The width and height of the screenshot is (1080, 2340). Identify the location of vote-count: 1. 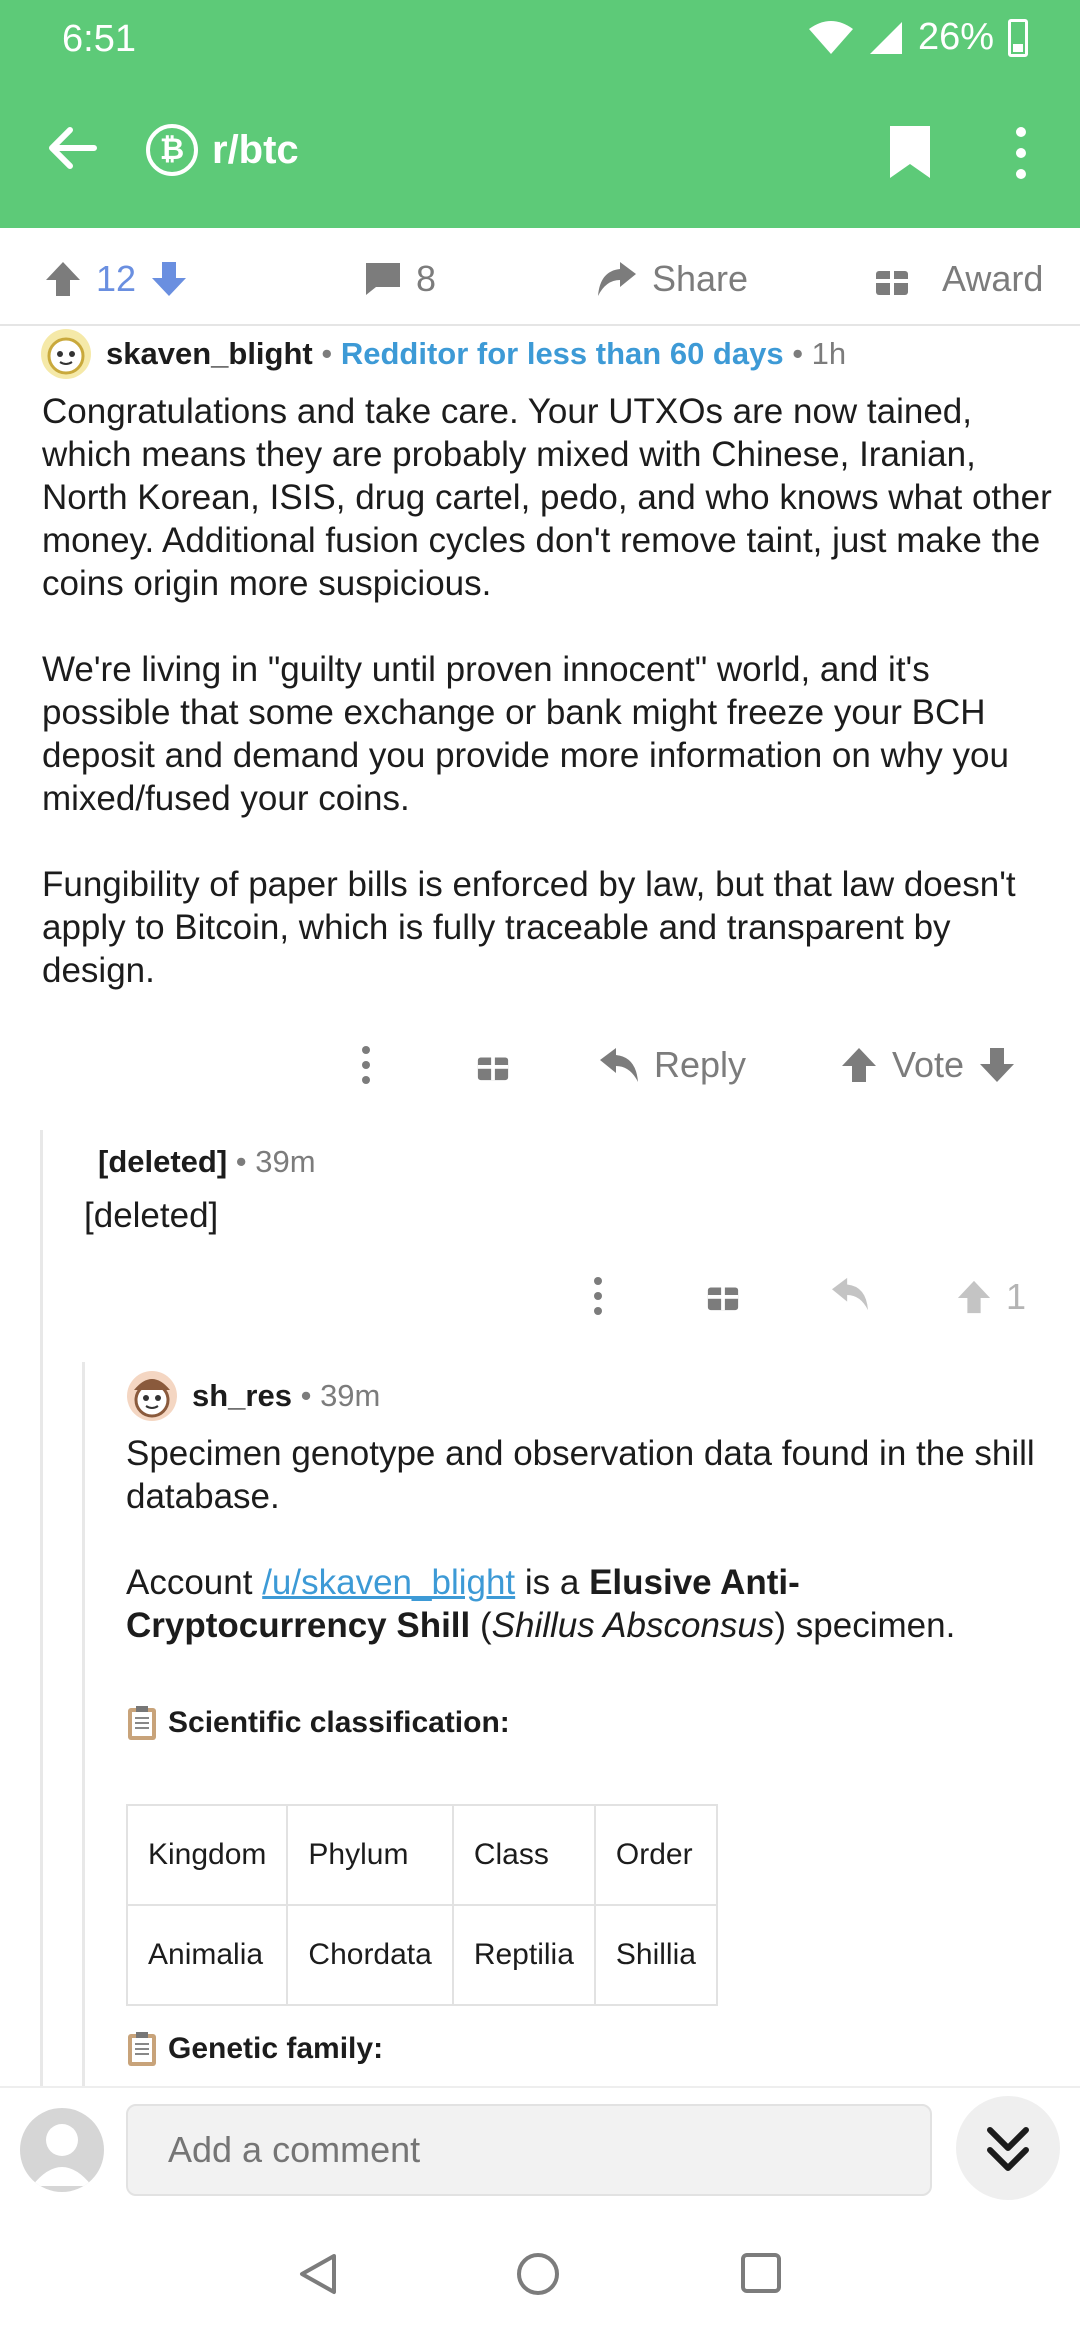
(1016, 1296).